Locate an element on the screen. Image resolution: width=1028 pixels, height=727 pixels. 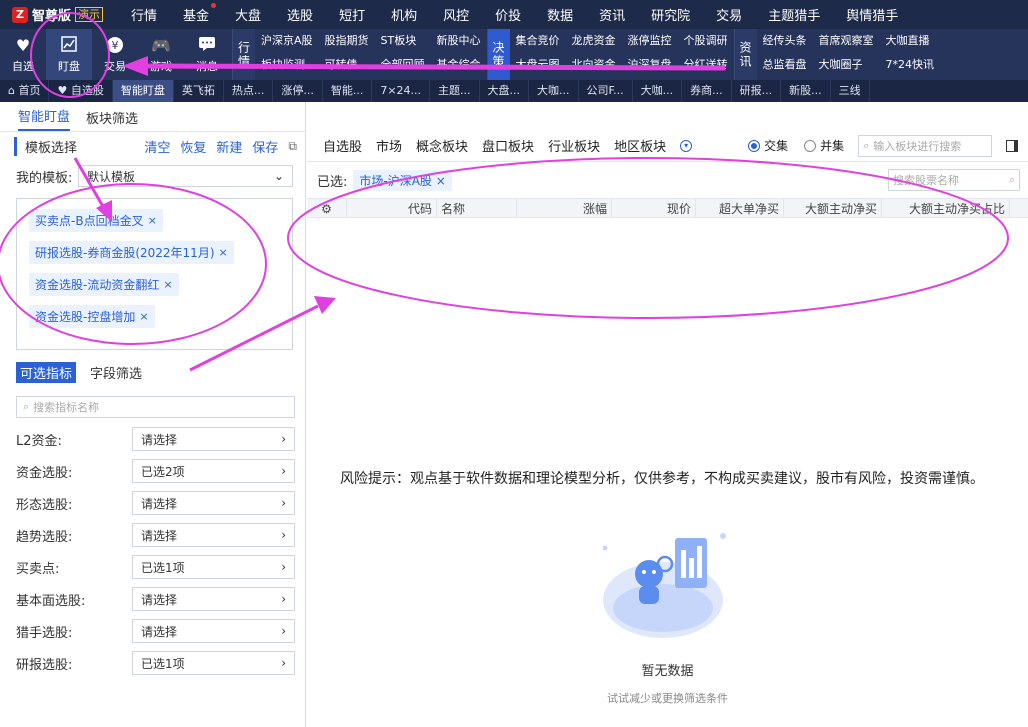
monitor-button: 盯盘 is located at coordinates (69, 54).